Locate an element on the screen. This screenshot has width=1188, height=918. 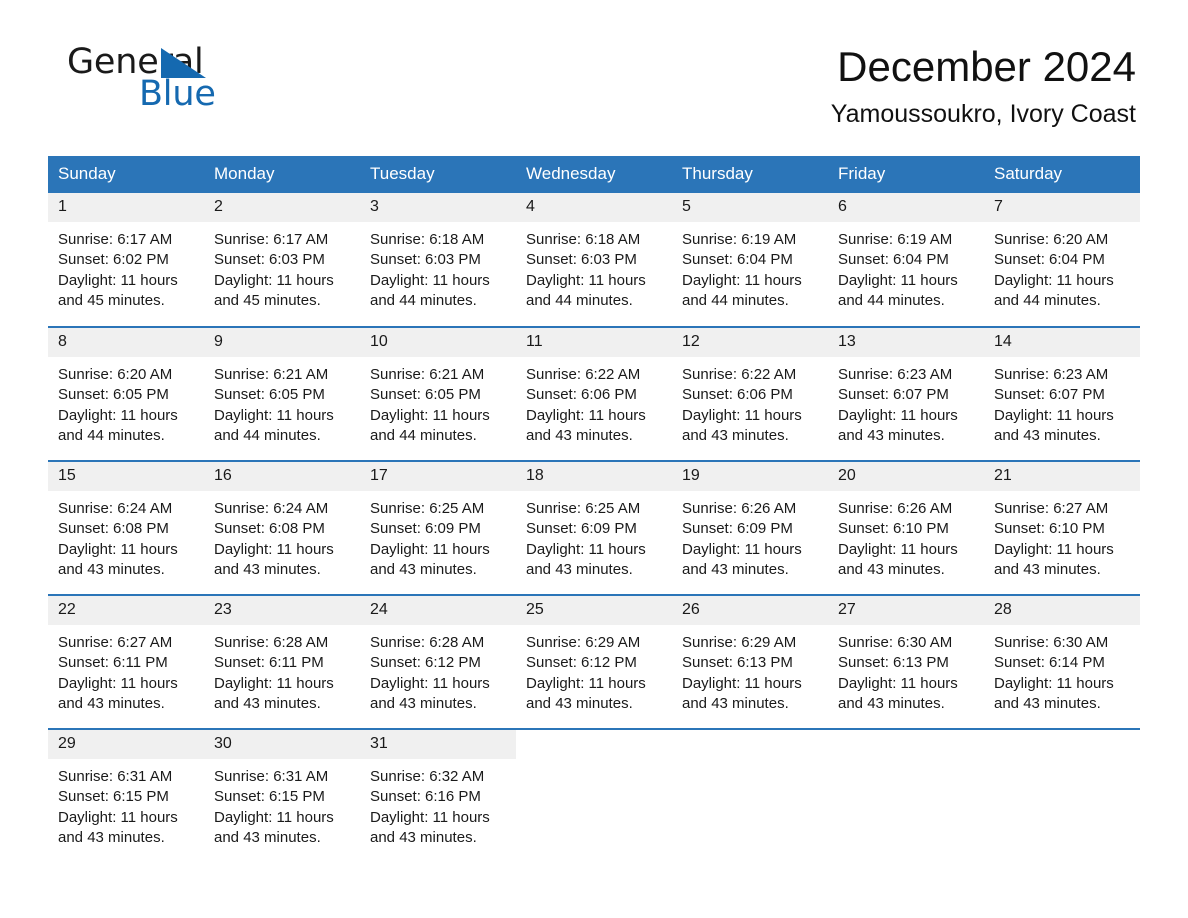
day-number: 13 is located at coordinates (906, 342).